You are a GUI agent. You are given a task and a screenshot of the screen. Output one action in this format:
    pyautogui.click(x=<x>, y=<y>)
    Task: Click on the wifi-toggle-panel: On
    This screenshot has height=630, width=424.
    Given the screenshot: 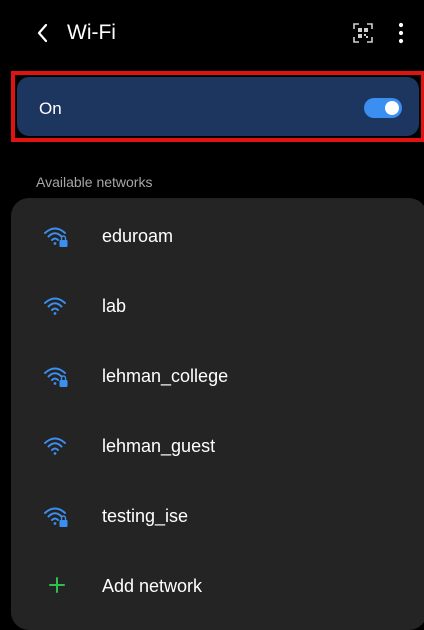 What is the action you would take?
    pyautogui.click(x=218, y=106)
    